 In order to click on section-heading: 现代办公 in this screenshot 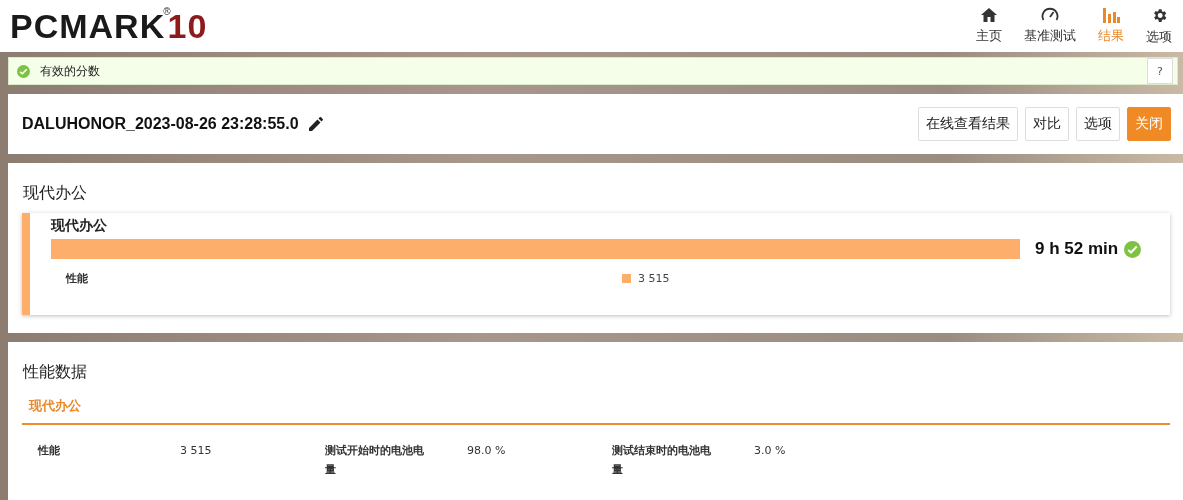, I will do `click(55, 193)`.